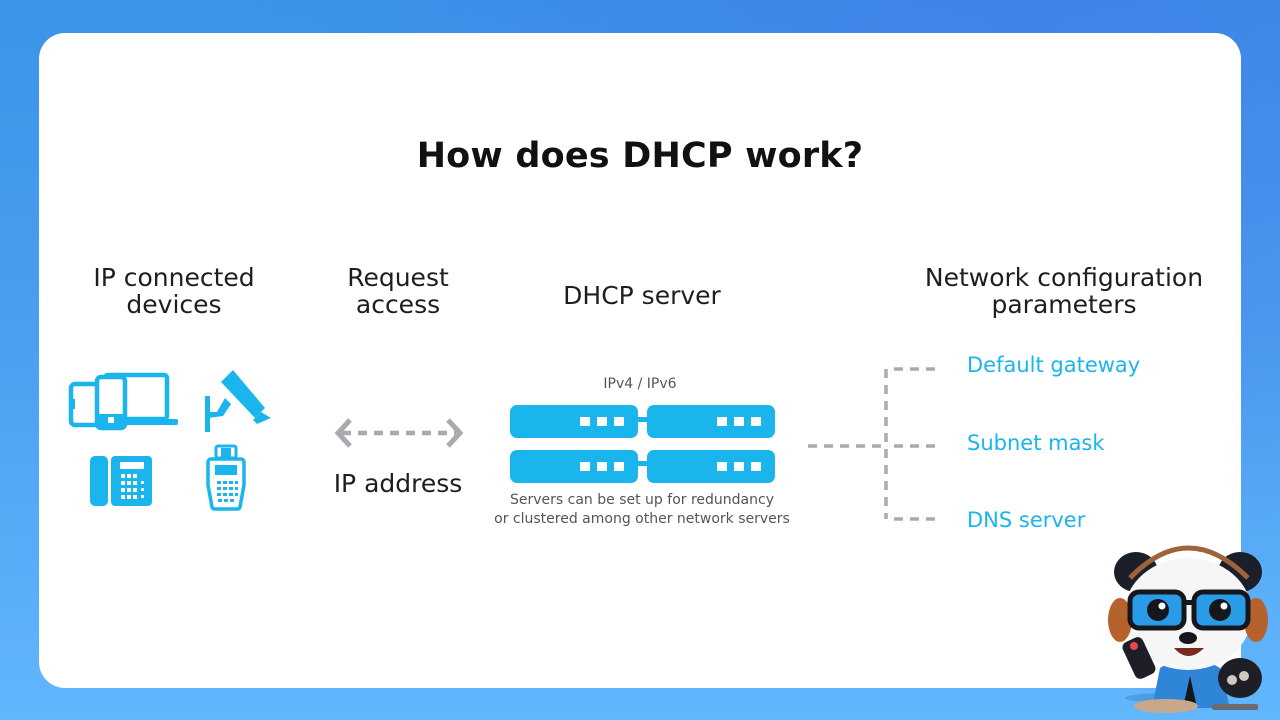  What do you see at coordinates (640, 156) in the screenshot?
I see `slide-title: How does DHCP work?` at bounding box center [640, 156].